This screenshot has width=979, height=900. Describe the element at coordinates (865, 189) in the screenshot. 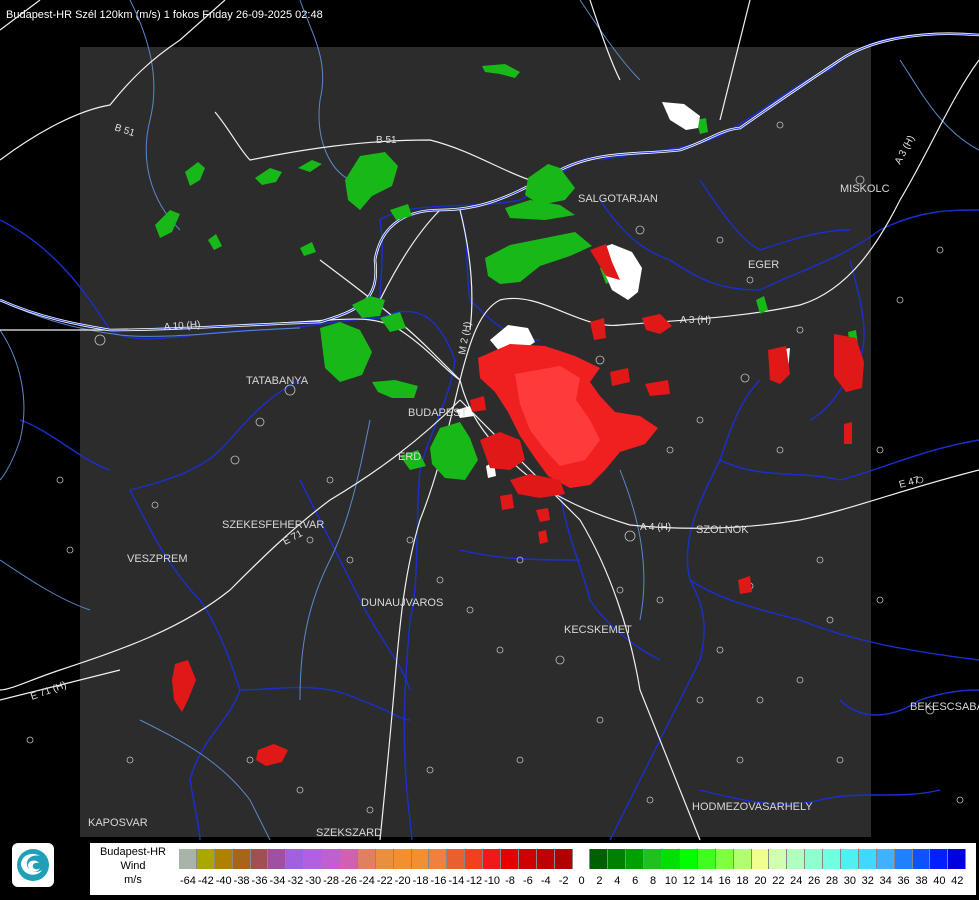

I see `city-label: MISKOLC` at that location.